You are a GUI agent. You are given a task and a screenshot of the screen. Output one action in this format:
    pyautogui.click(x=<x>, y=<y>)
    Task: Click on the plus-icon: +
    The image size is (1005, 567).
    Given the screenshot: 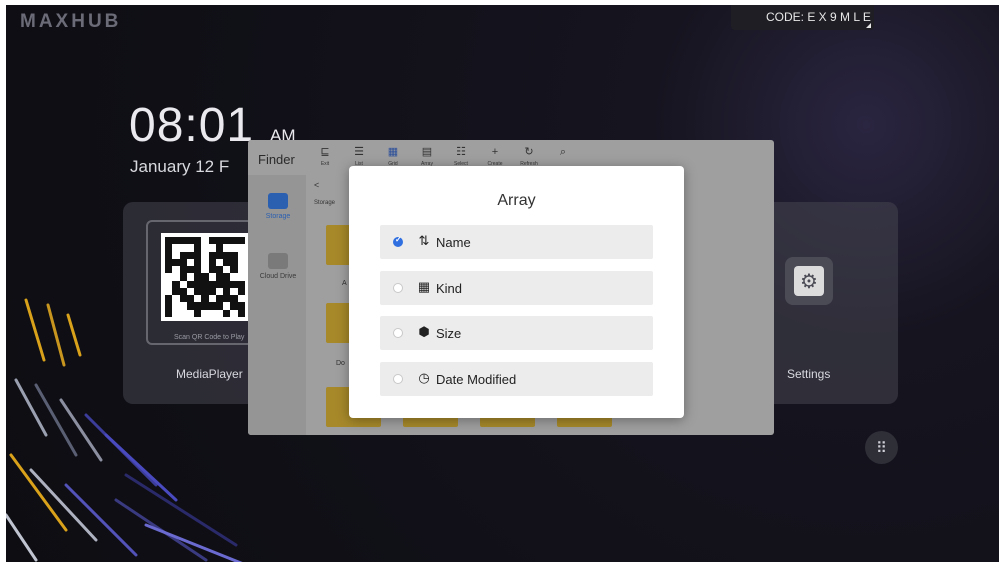 What is the action you would take?
    pyautogui.click(x=495, y=152)
    